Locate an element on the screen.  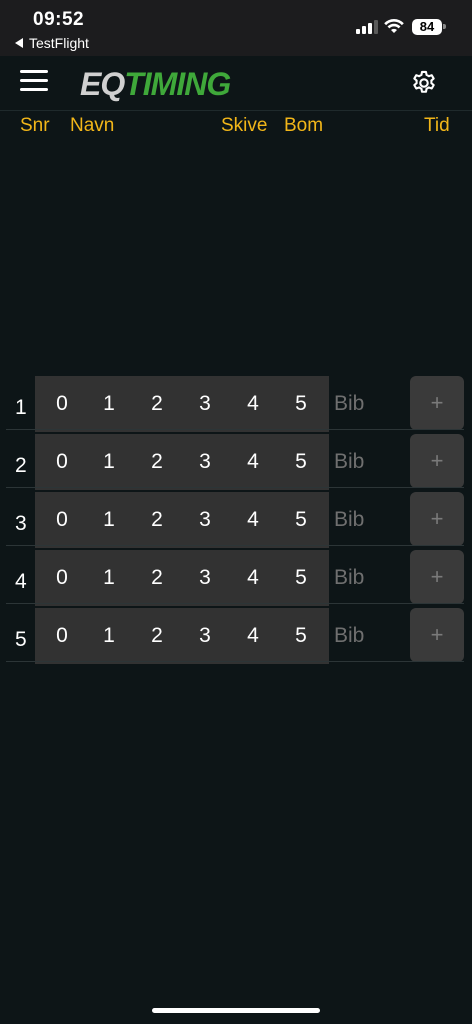
eqtiming-logo: EQTIMING is located at coordinates (155, 84).